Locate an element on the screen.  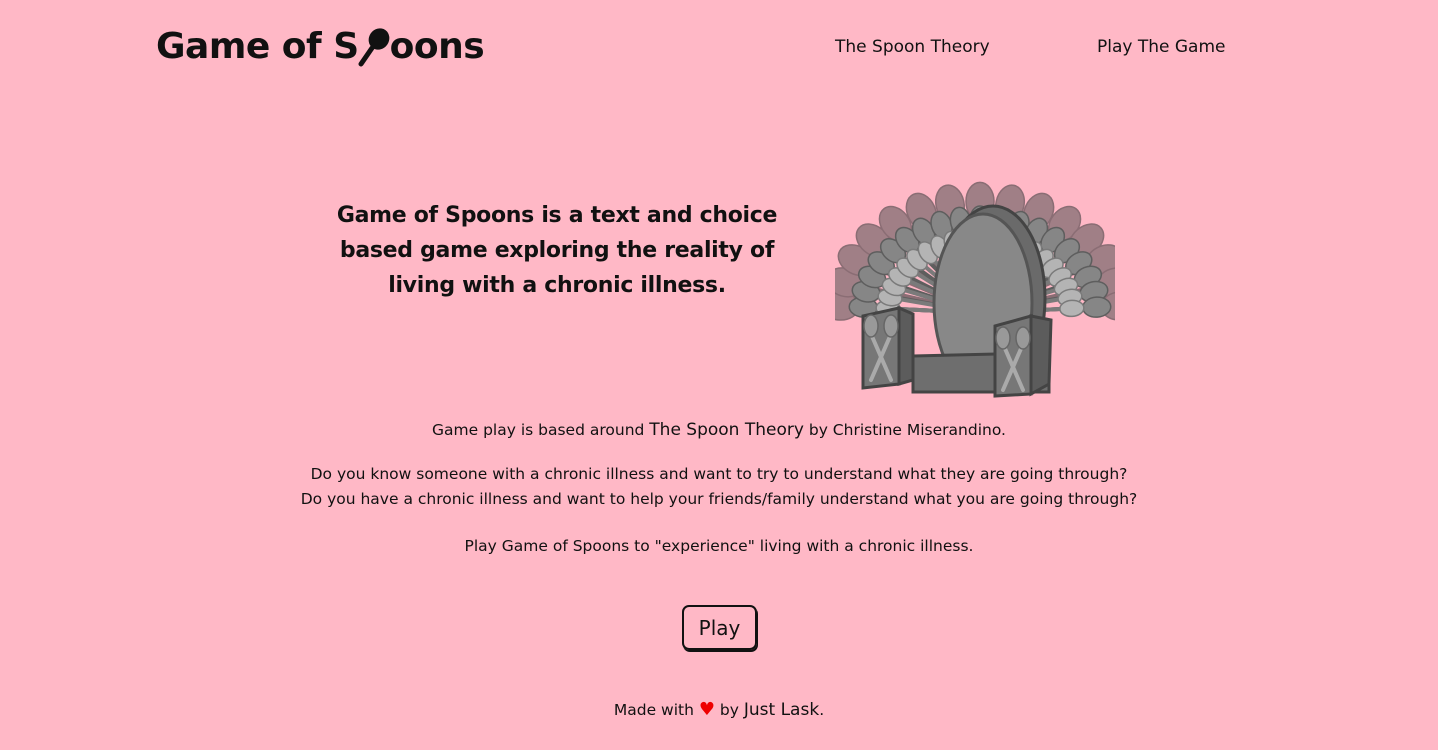
logo-text-end: oons is located at coordinates (437, 46).